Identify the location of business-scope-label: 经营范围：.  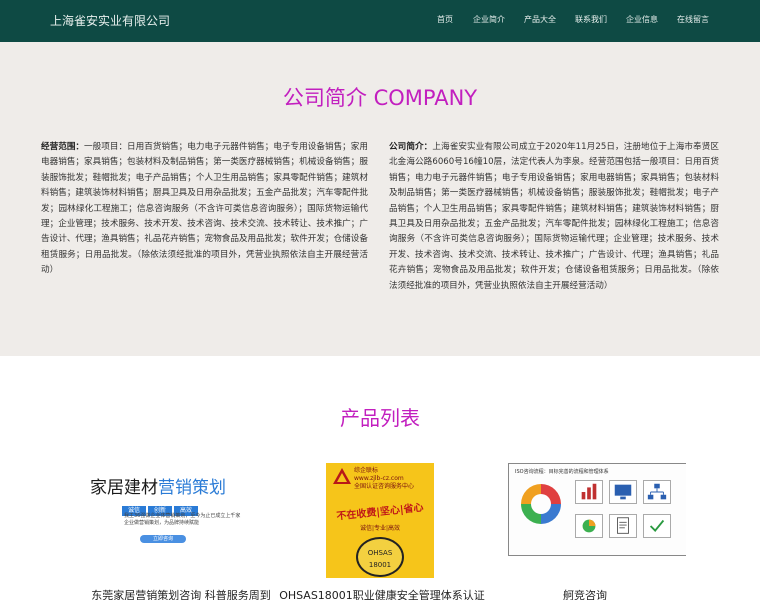
(63, 147).